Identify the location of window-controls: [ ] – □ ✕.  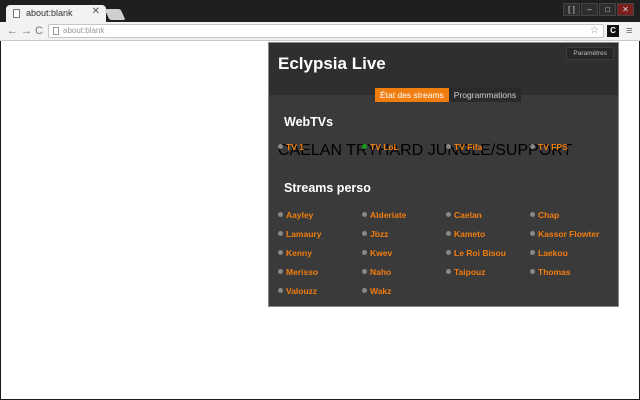
(598, 9).